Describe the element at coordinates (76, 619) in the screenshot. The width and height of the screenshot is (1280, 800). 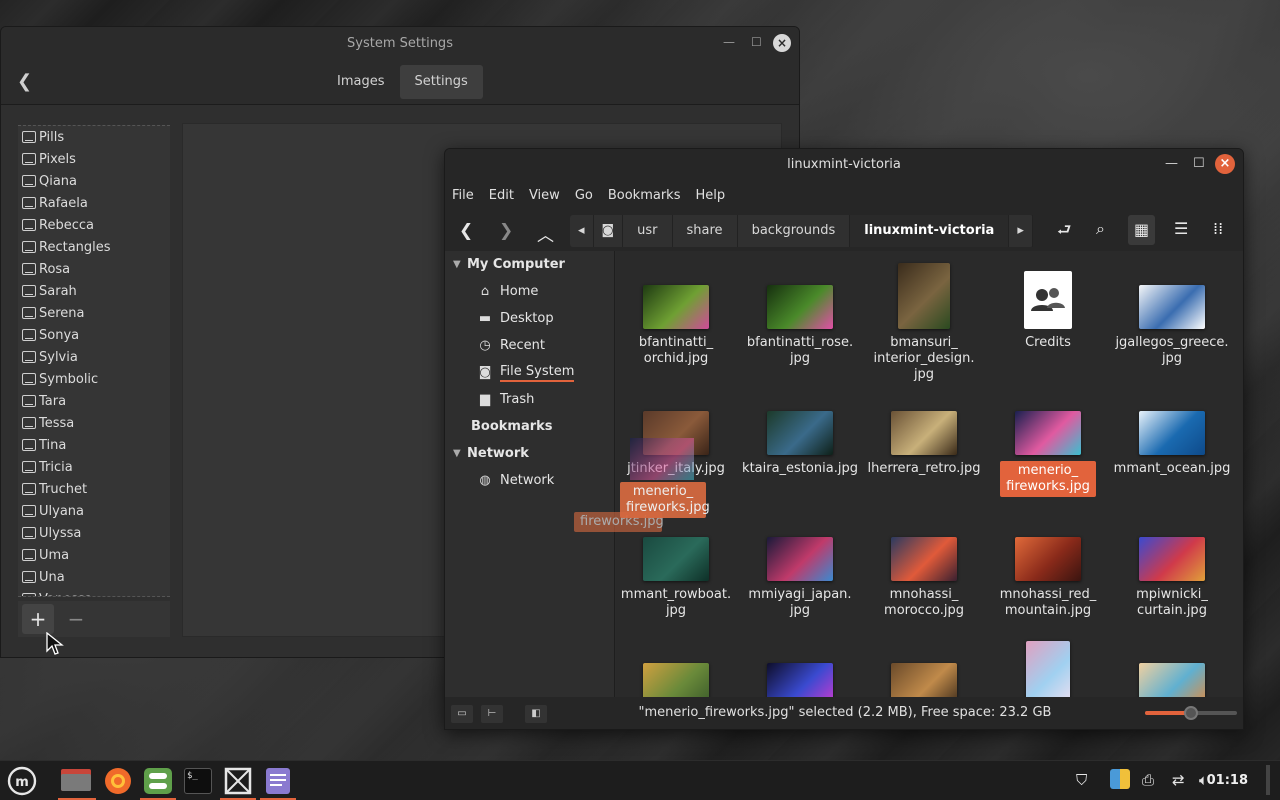
I see `remove-button: −` at that location.